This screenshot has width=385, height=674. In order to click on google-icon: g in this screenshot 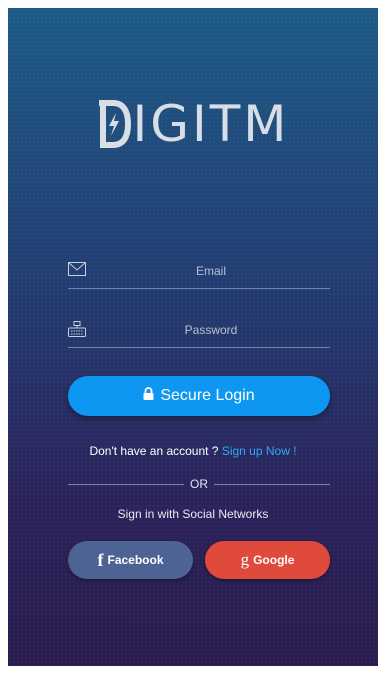, I will do `click(245, 559)`.